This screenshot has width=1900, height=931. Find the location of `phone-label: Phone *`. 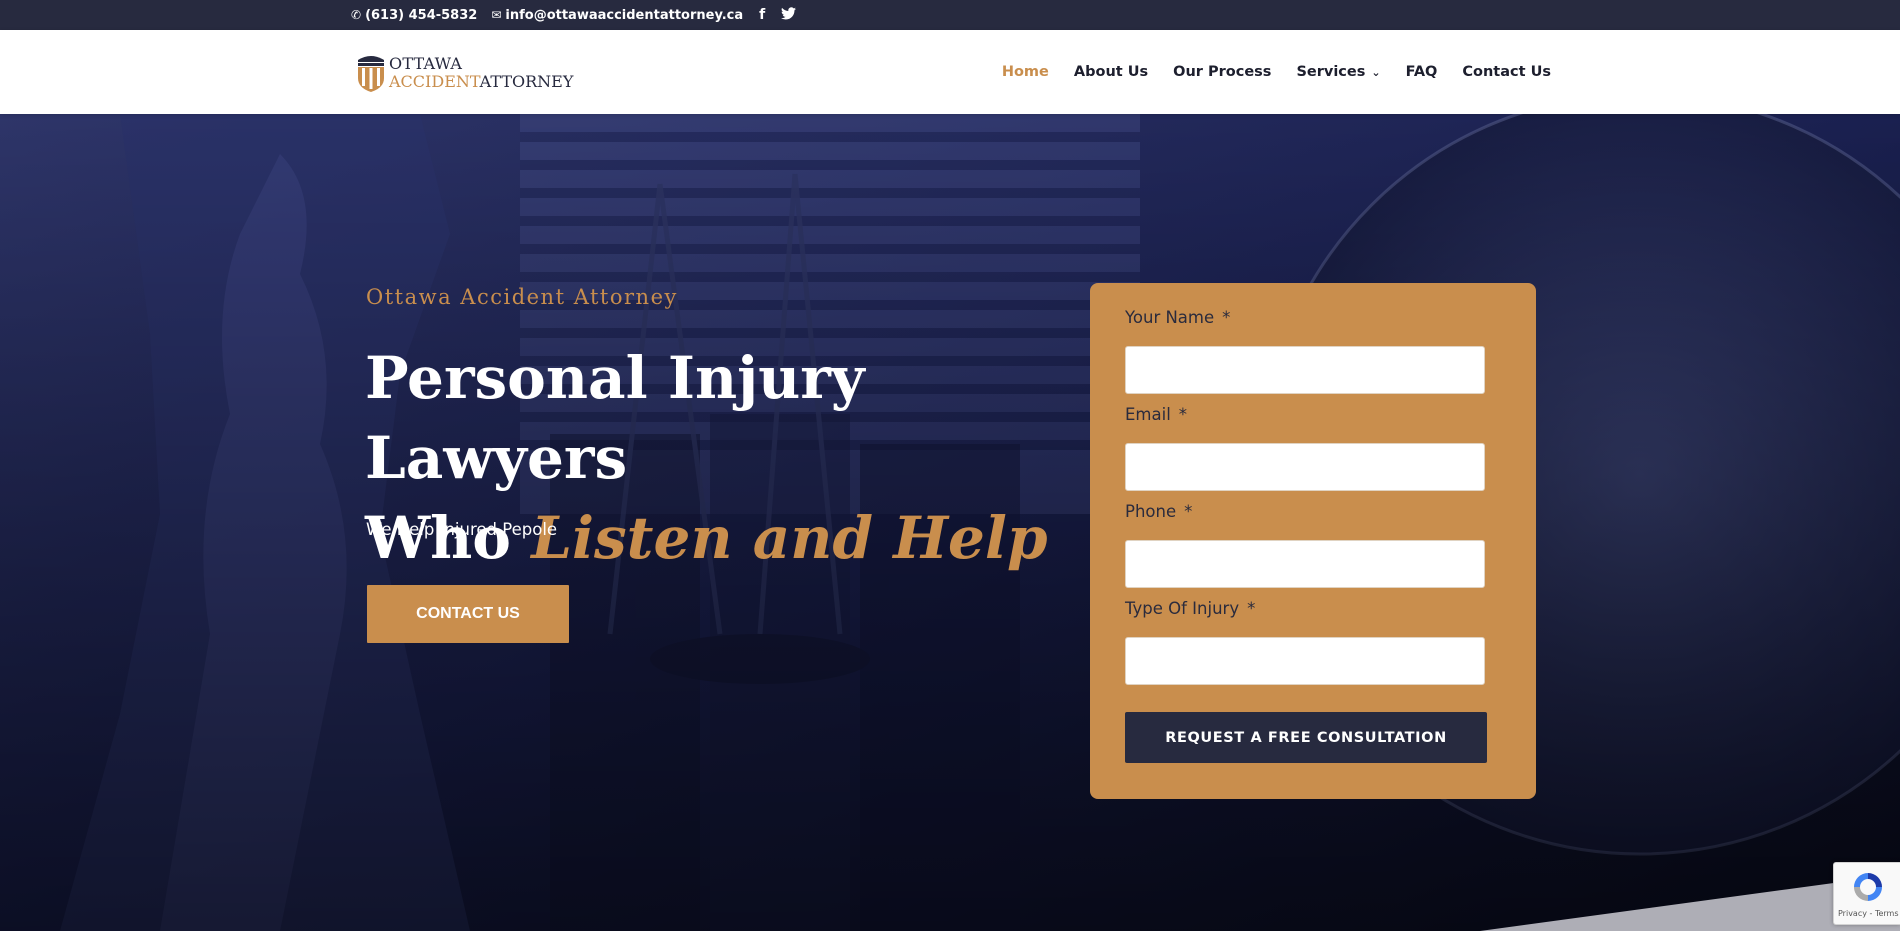

phone-label: Phone * is located at coordinates (1305, 514).